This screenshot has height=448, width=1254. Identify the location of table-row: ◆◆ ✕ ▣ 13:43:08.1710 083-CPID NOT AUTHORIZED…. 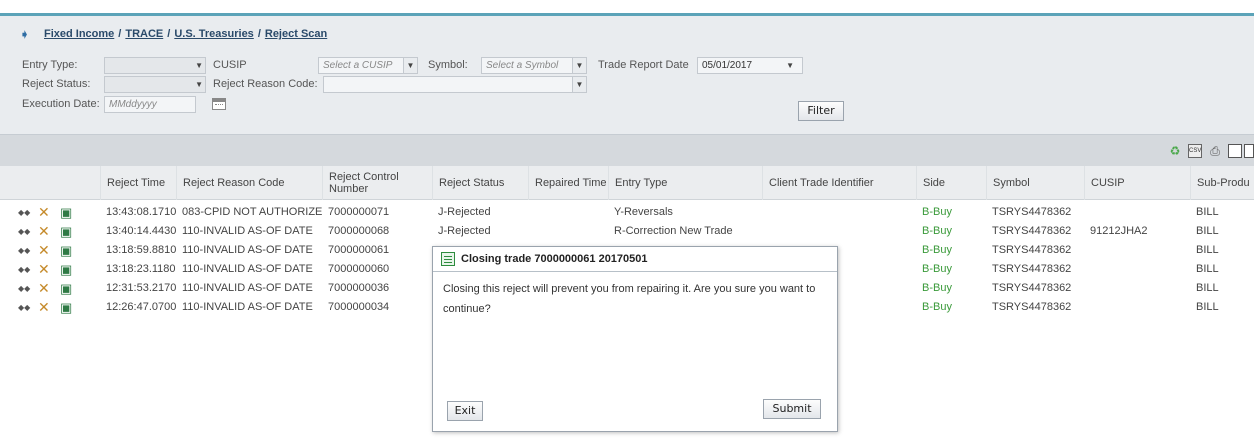
(627, 212).